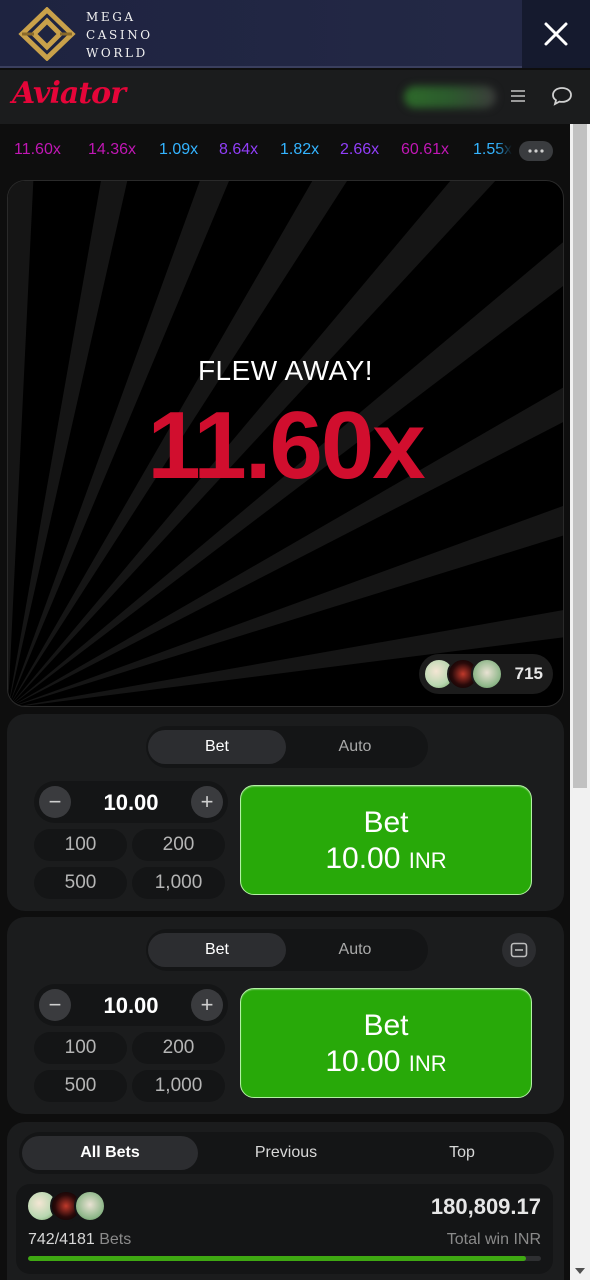 This screenshot has width=590, height=1280. I want to click on bets-tabs: All Bets Previous Top, so click(286, 1153).